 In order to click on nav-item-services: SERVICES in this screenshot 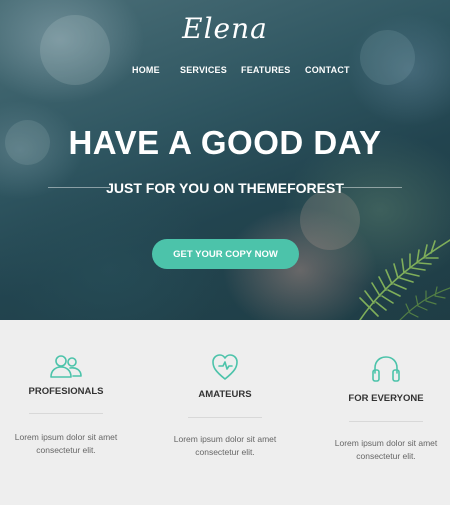, I will do `click(203, 70)`.